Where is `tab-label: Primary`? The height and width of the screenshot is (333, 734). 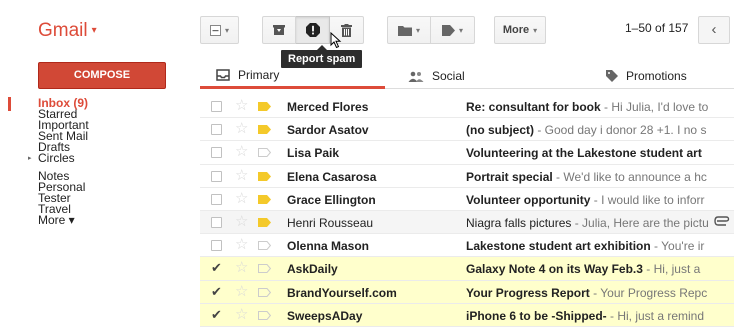 tab-label: Primary is located at coordinates (259, 74).